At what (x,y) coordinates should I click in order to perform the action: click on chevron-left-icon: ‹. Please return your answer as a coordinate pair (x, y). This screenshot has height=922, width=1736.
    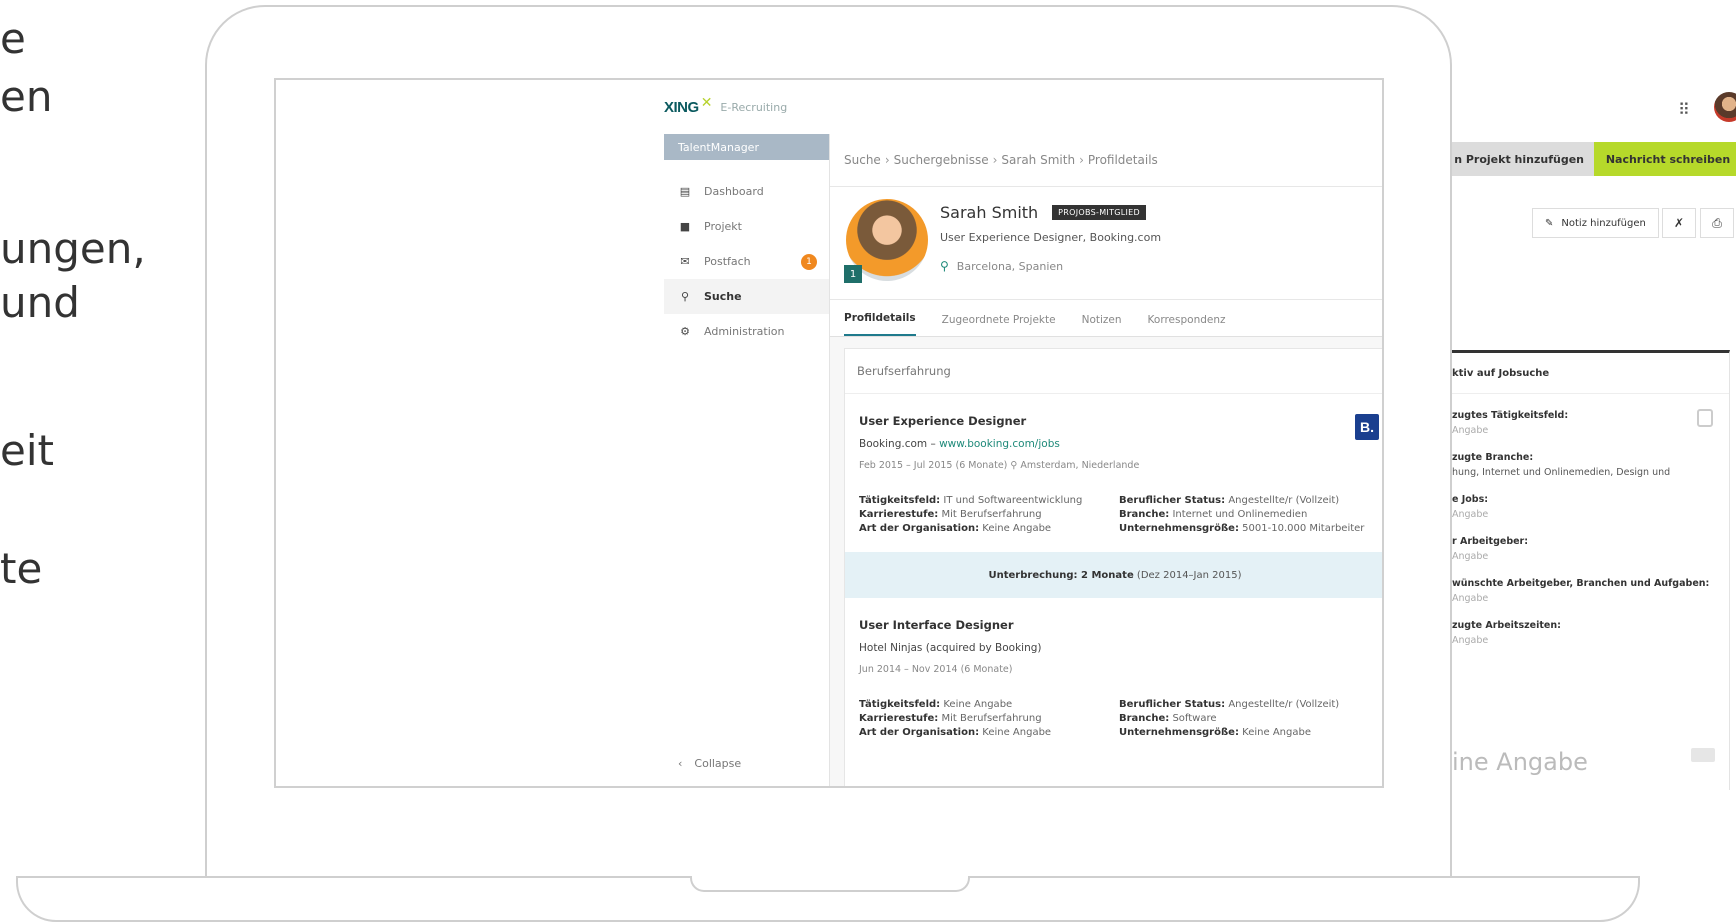
    Looking at the image, I should click on (680, 763).